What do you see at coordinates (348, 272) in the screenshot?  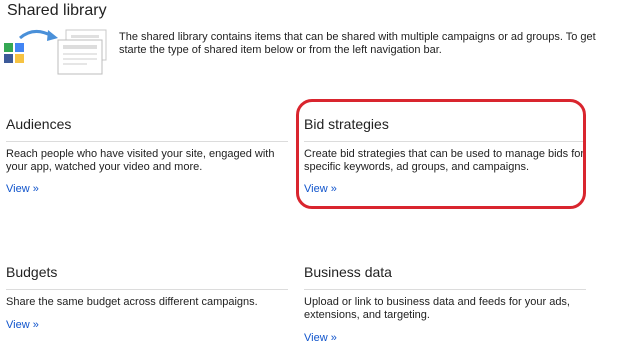 I see `business-data-title: Business data` at bounding box center [348, 272].